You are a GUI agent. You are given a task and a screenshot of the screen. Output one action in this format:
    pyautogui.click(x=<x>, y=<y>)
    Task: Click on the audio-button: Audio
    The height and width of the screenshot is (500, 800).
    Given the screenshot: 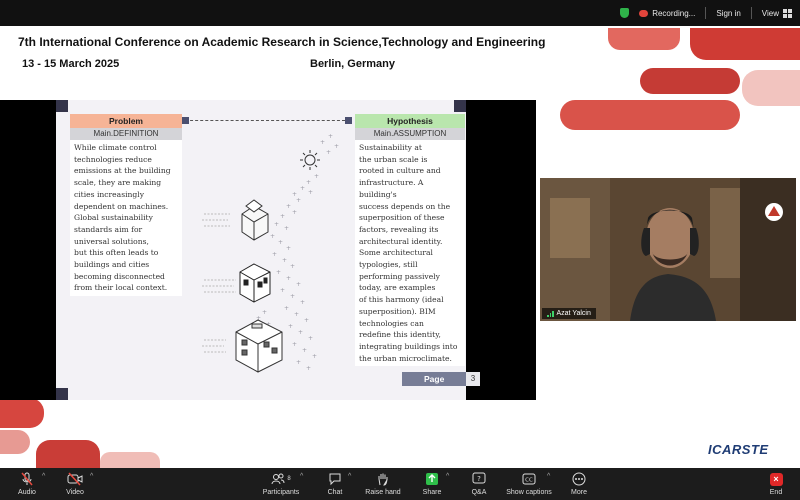 What is the action you would take?
    pyautogui.click(x=27, y=484)
    